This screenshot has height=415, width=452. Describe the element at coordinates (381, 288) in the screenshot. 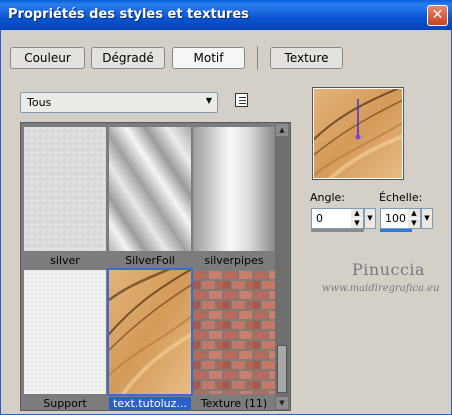

I see `watermark-url: www.maidiregrafica.eu` at that location.